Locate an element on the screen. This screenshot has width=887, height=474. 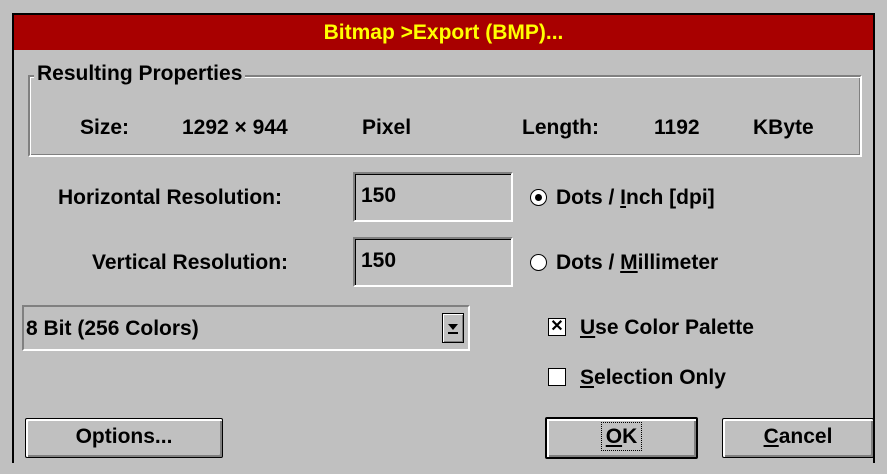
selection-only-label: Selection Only is located at coordinates (653, 378).